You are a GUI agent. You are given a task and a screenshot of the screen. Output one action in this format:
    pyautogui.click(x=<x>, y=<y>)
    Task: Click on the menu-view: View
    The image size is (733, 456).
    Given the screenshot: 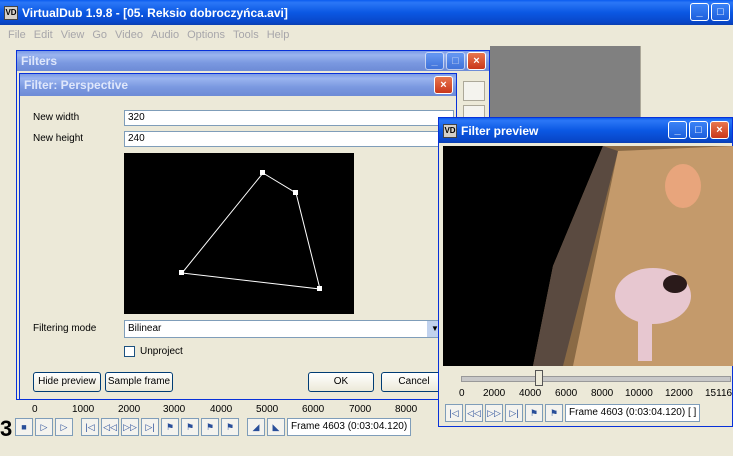 What is the action you would take?
    pyautogui.click(x=73, y=35)
    